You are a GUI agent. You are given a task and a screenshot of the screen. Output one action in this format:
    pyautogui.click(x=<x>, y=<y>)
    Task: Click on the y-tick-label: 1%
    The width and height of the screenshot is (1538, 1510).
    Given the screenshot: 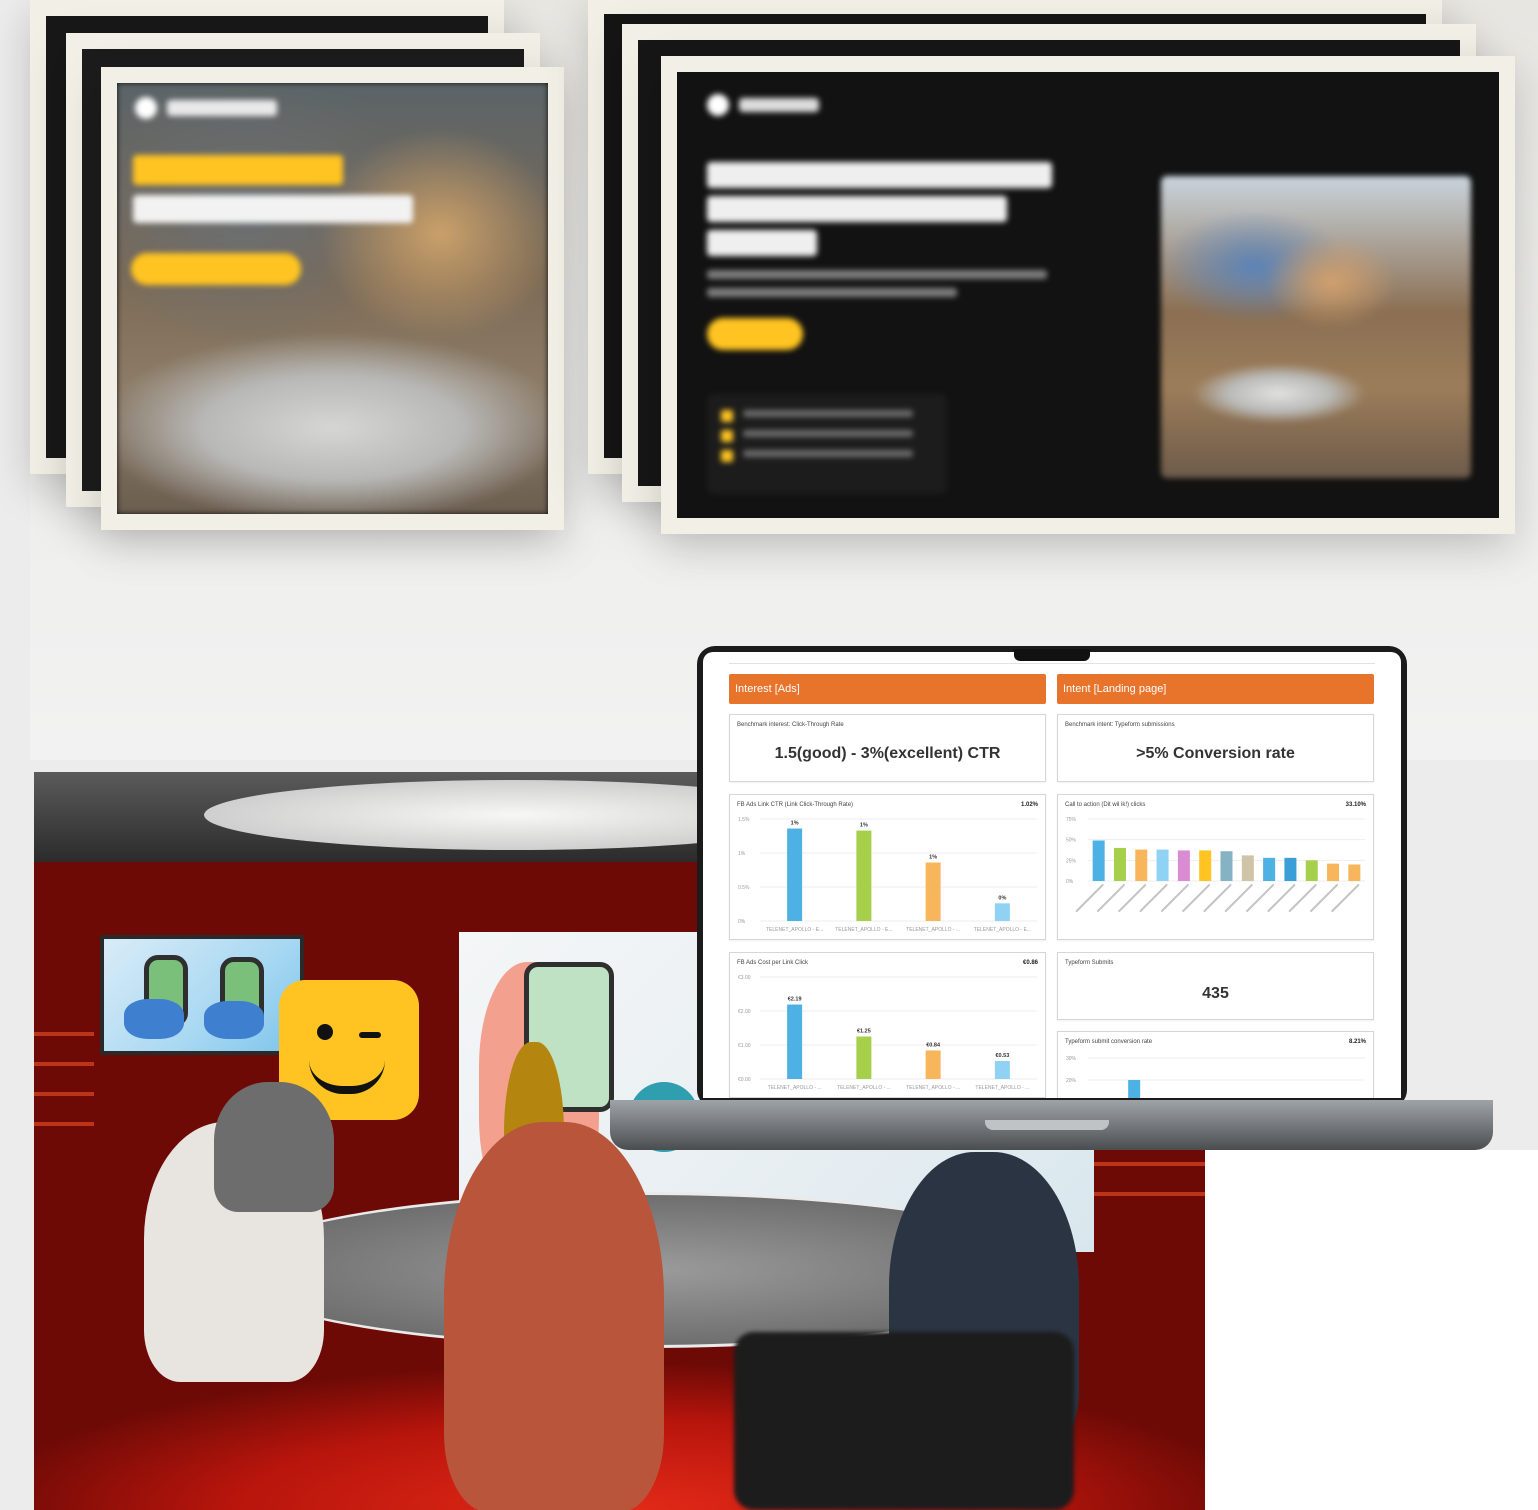 What is the action you would take?
    pyautogui.click(x=742, y=854)
    